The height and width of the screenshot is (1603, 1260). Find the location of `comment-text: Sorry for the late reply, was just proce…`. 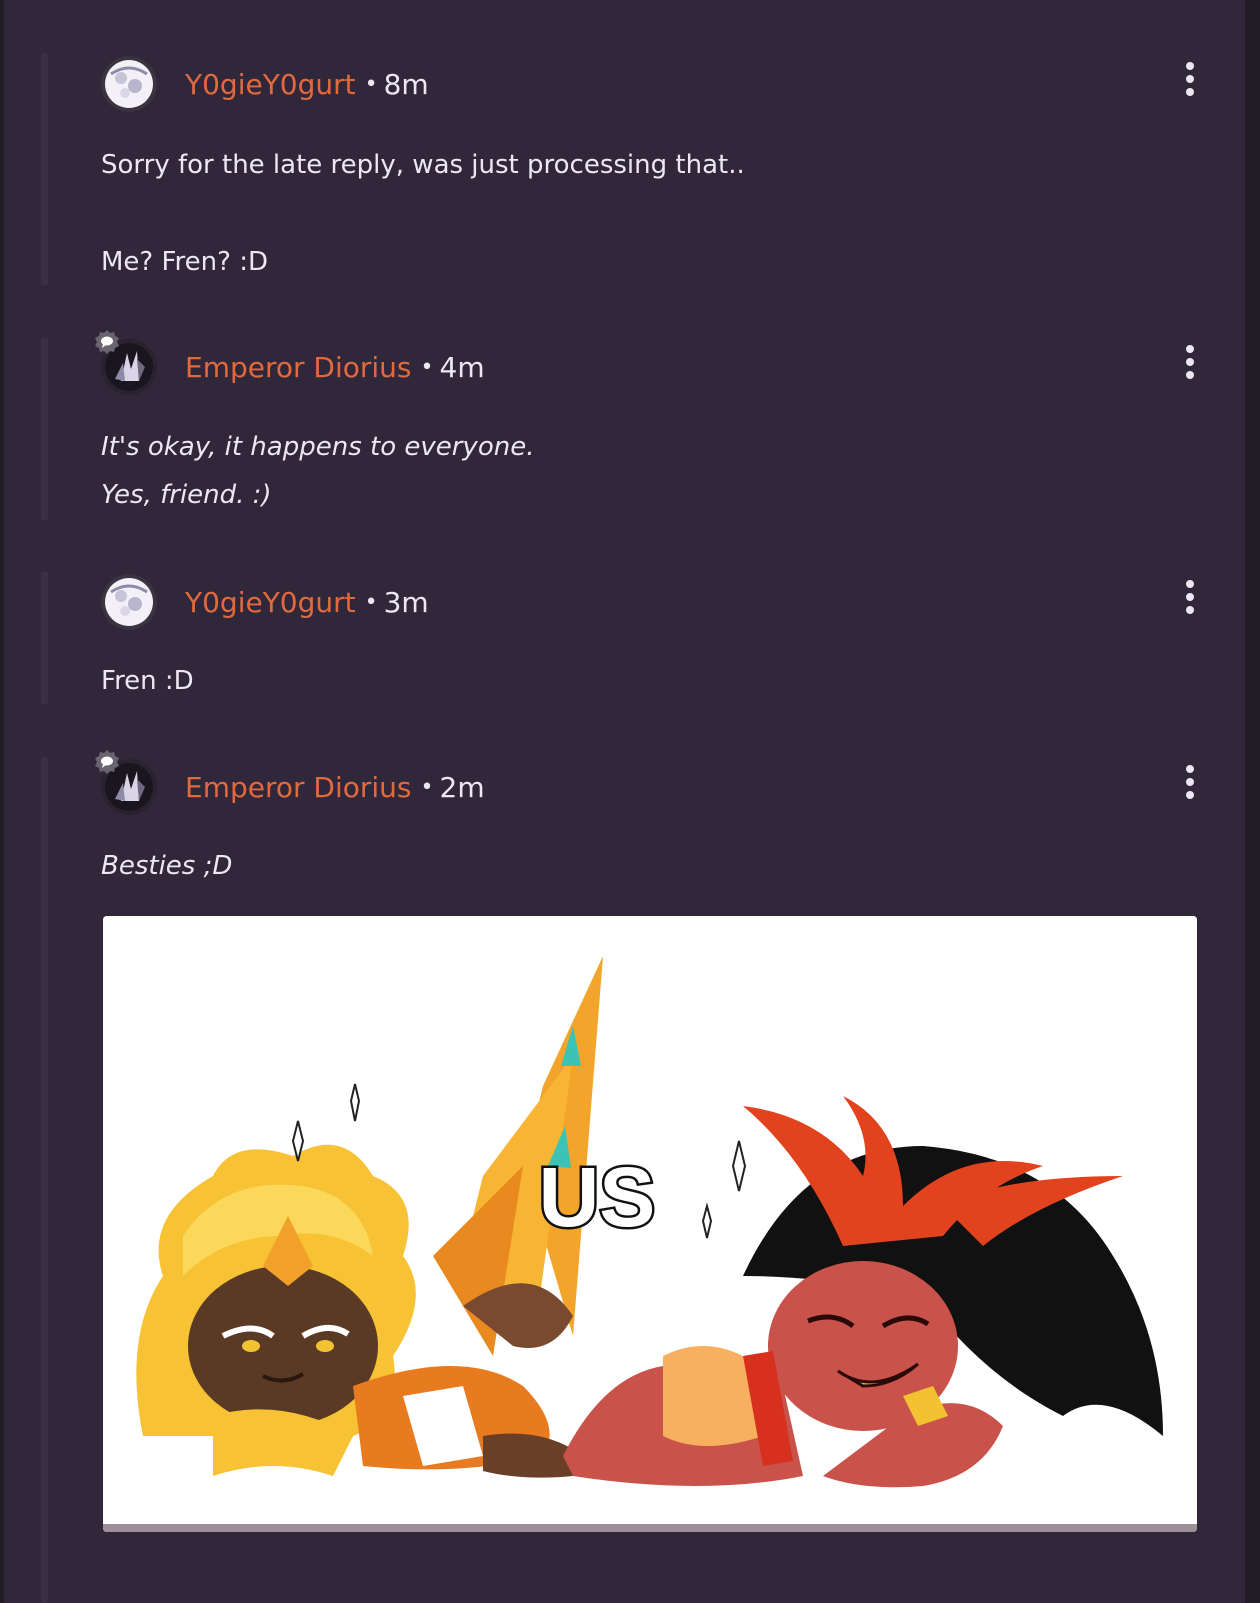

comment-text: Sorry for the late reply, was just proce… is located at coordinates (423, 165).